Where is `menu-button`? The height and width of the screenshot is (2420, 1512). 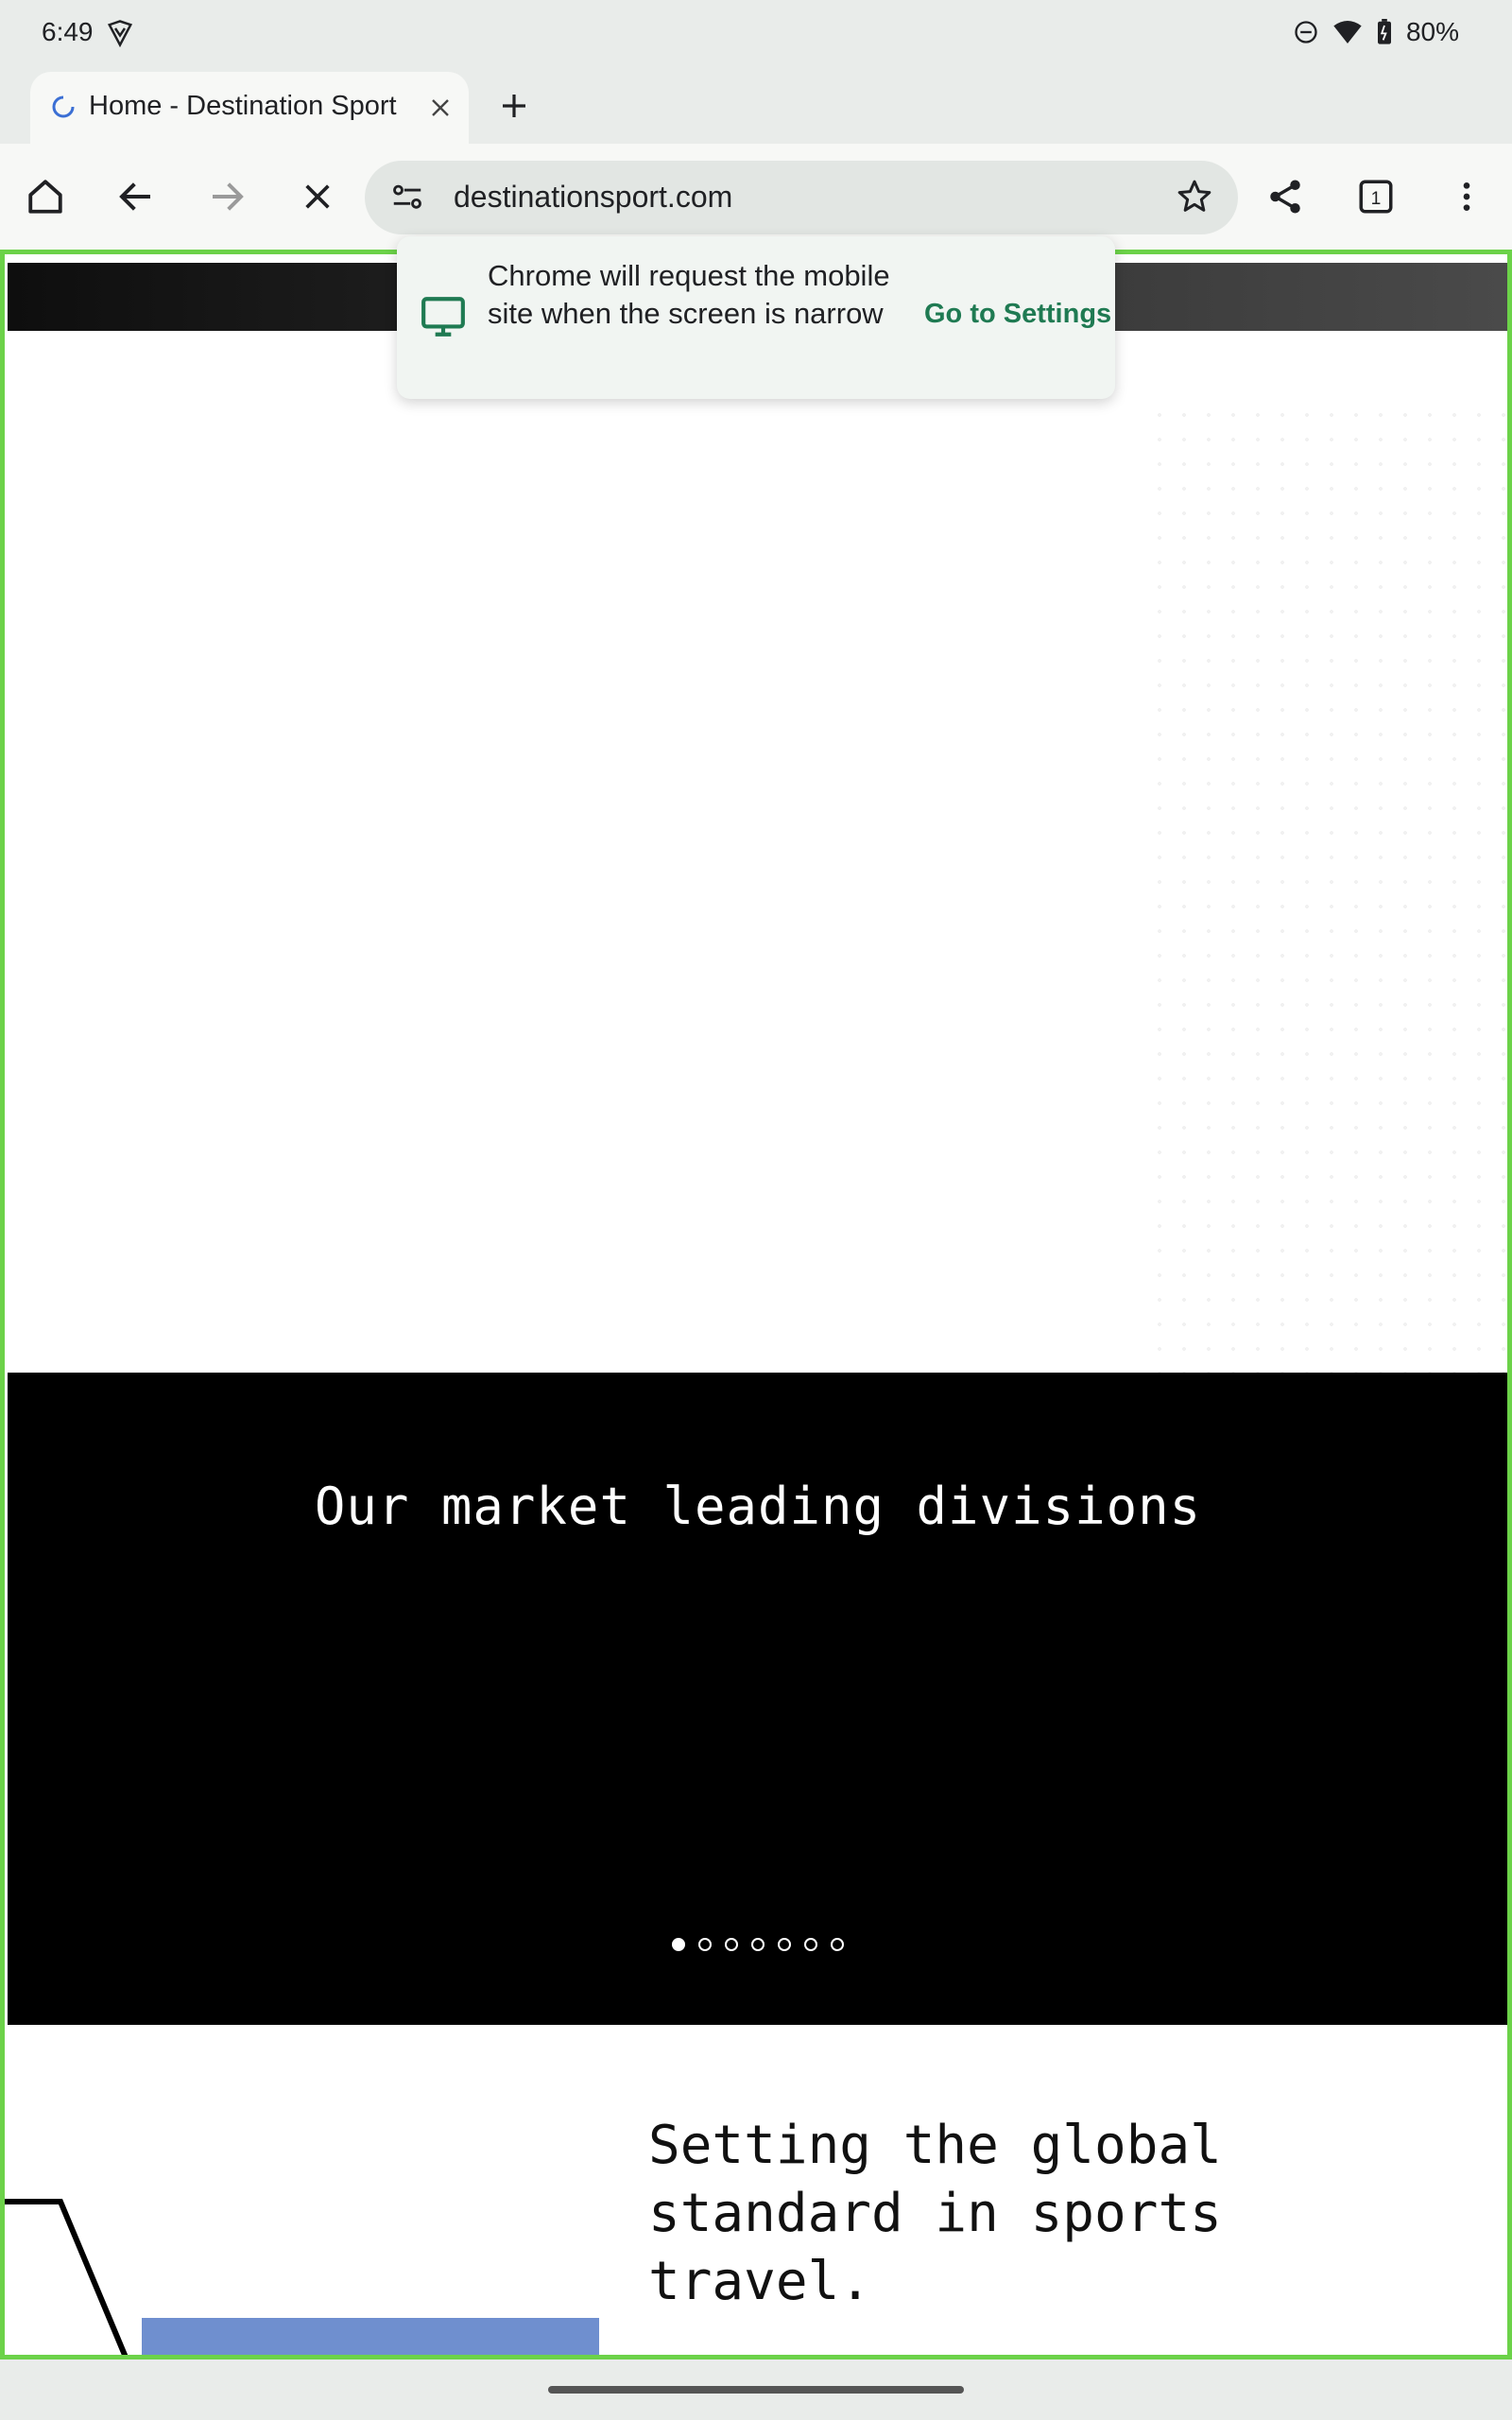
menu-button is located at coordinates (1466, 196).